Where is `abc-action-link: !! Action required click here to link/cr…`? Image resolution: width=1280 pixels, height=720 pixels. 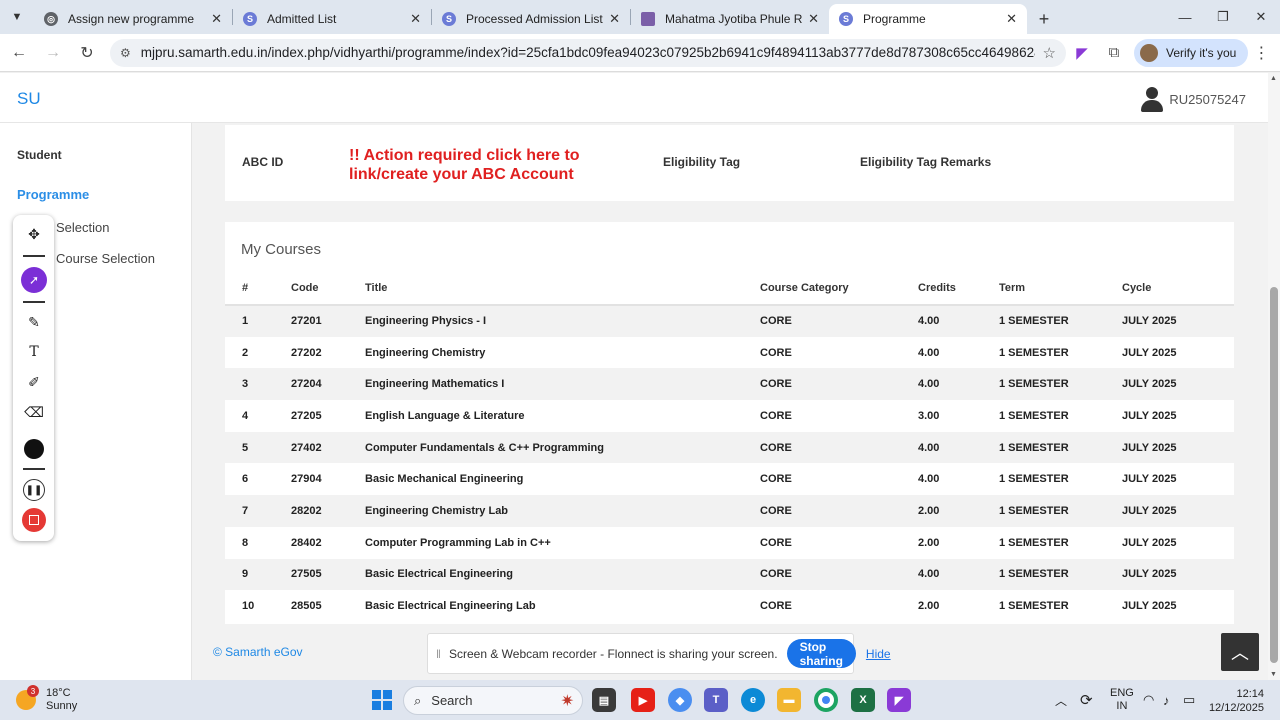 abc-action-link: !! Action required click here to link/cr… is located at coordinates (469, 165).